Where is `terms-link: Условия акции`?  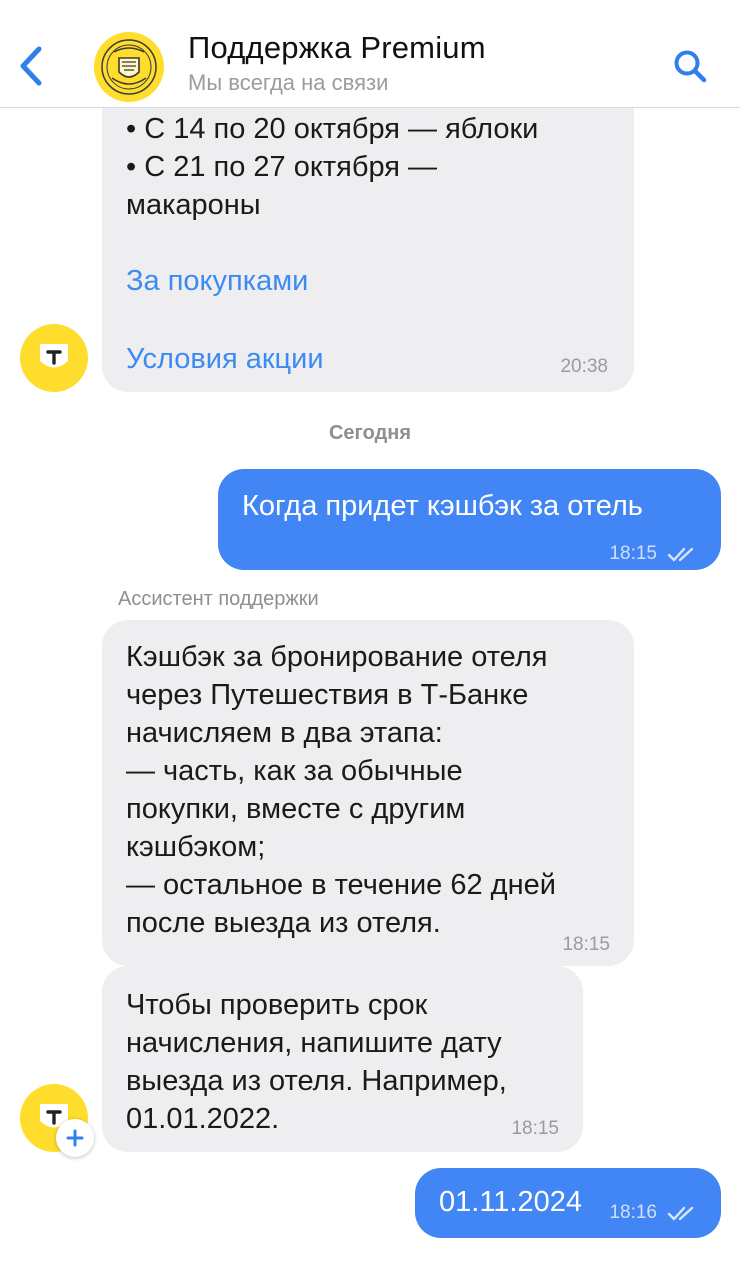 terms-link: Условия акции is located at coordinates (225, 359).